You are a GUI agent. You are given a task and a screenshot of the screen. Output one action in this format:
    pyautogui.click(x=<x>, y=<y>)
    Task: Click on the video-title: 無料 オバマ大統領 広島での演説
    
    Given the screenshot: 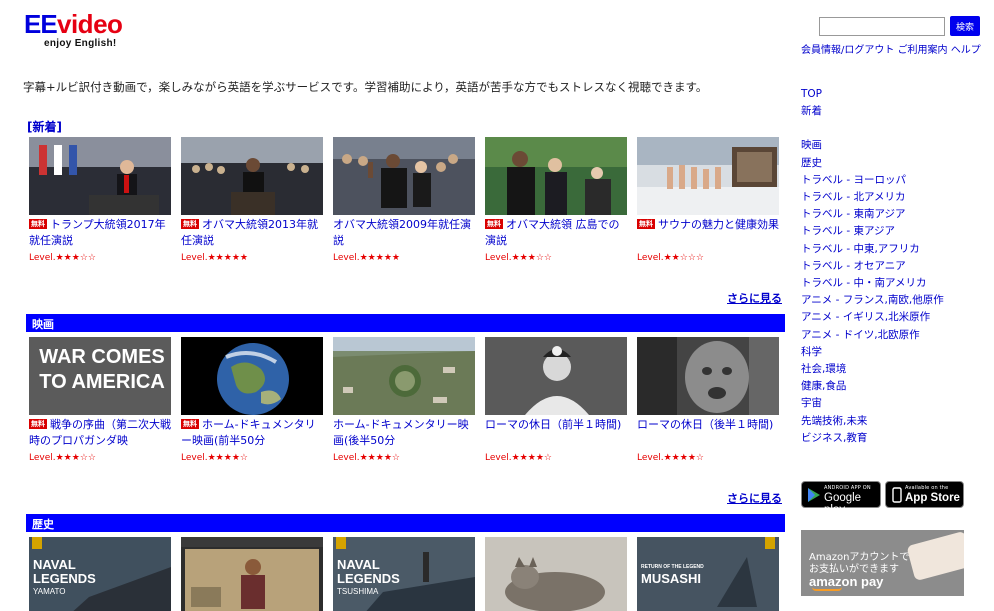 What is the action you would take?
    pyautogui.click(x=556, y=234)
    